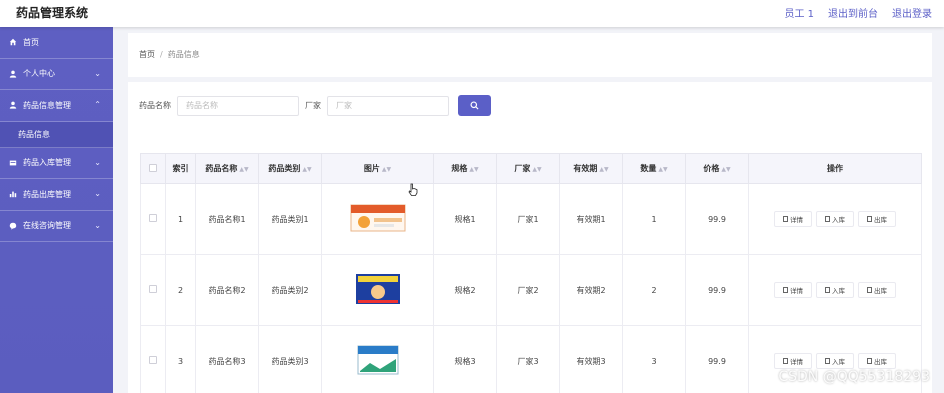 This screenshot has height=393, width=944. What do you see at coordinates (377, 168) in the screenshot?
I see `col-header-image: 图片 ▲▼` at bounding box center [377, 168].